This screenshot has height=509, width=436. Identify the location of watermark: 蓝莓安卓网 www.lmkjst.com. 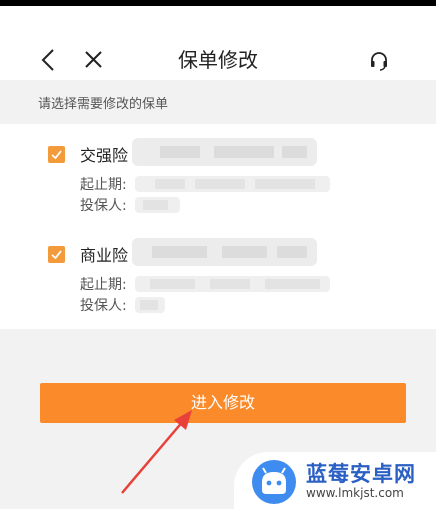
(335, 480).